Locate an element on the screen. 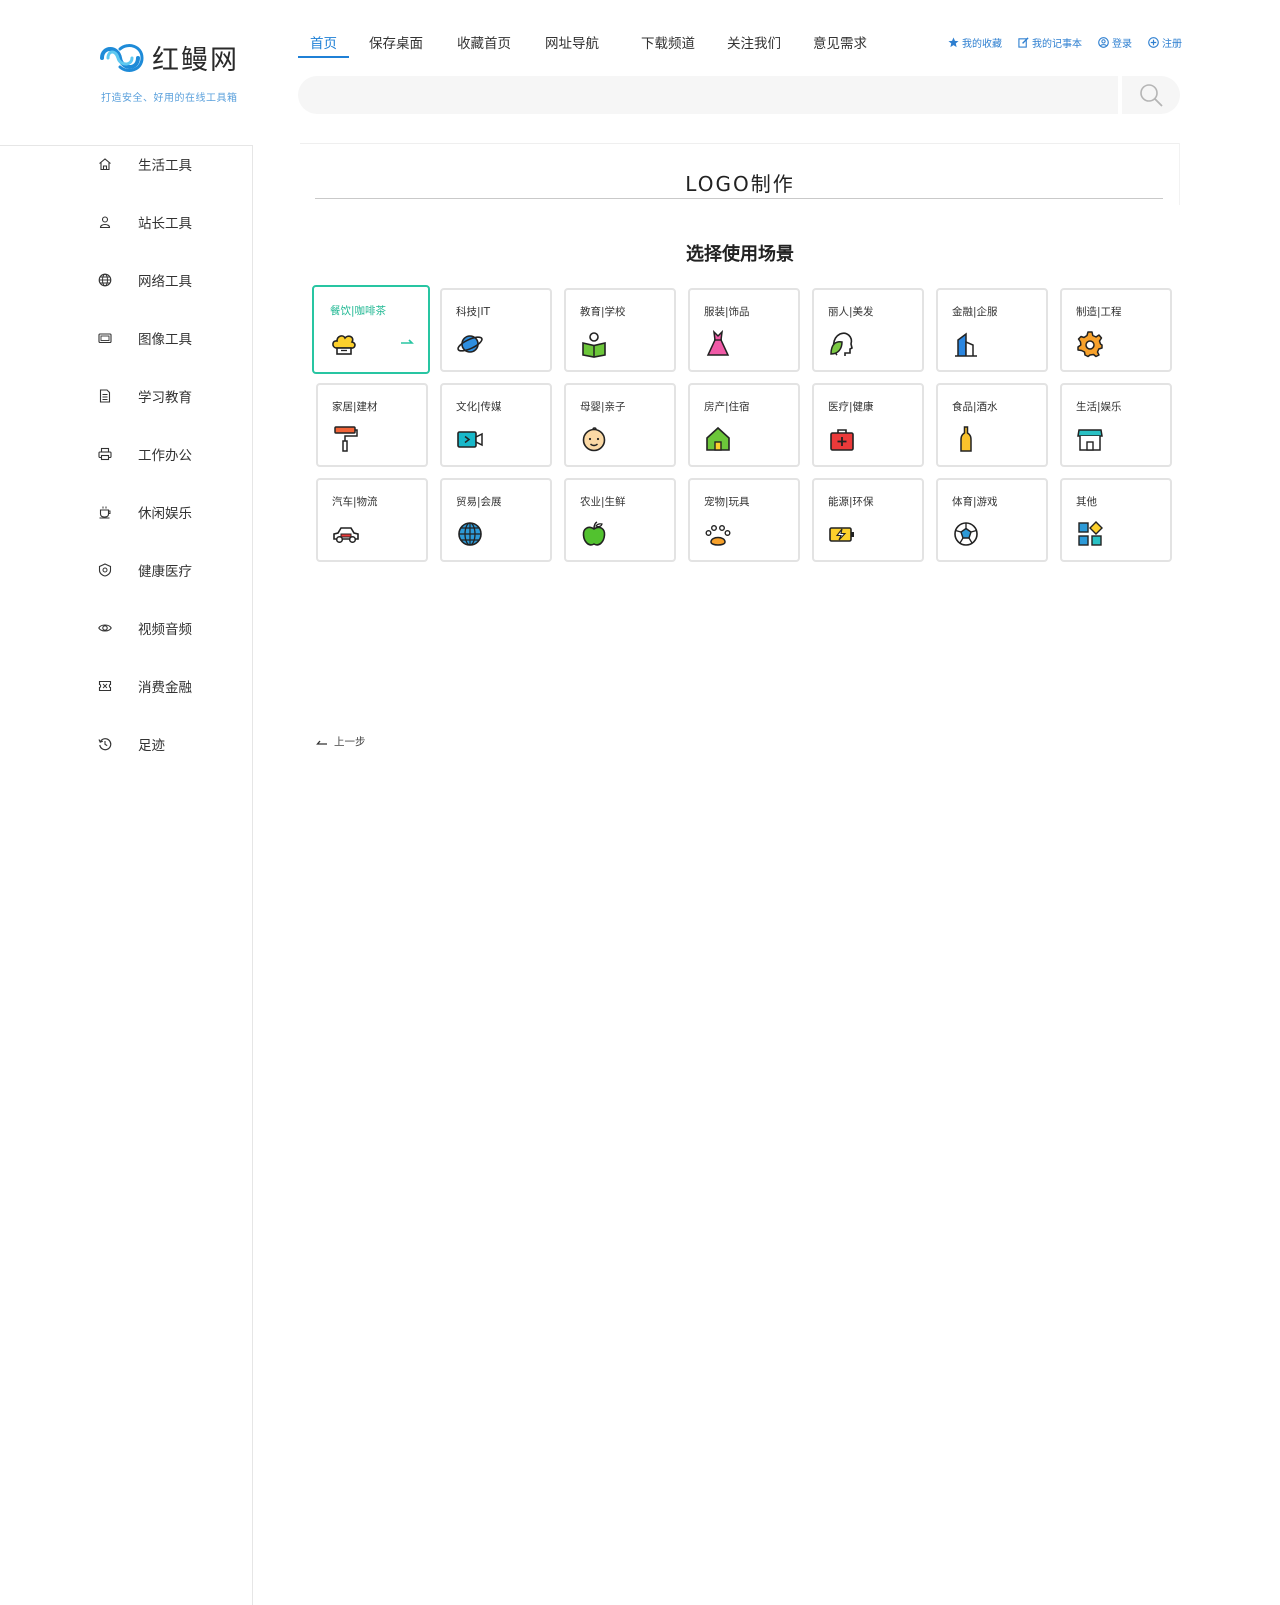 This screenshot has width=1280, height=1605. nav-bookmark-home: 收藏首页 is located at coordinates (484, 43).